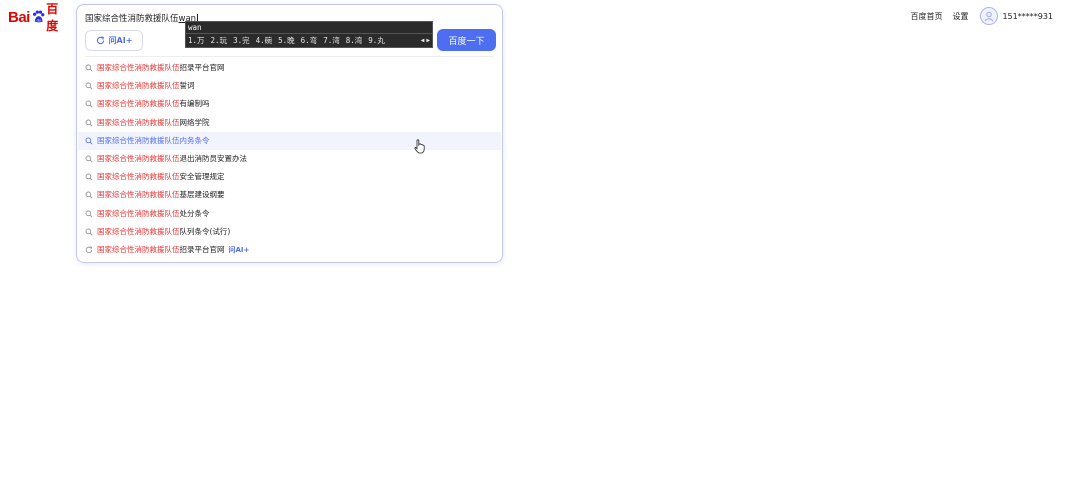 Image resolution: width=1065 pixels, height=486 pixels. I want to click on ime-candidate-list: 1.万 2.玩 3.完 4.碗 5.晚 6.弯 7.湾 8.湾 9.丸 ◀ ▶, so click(309, 40).